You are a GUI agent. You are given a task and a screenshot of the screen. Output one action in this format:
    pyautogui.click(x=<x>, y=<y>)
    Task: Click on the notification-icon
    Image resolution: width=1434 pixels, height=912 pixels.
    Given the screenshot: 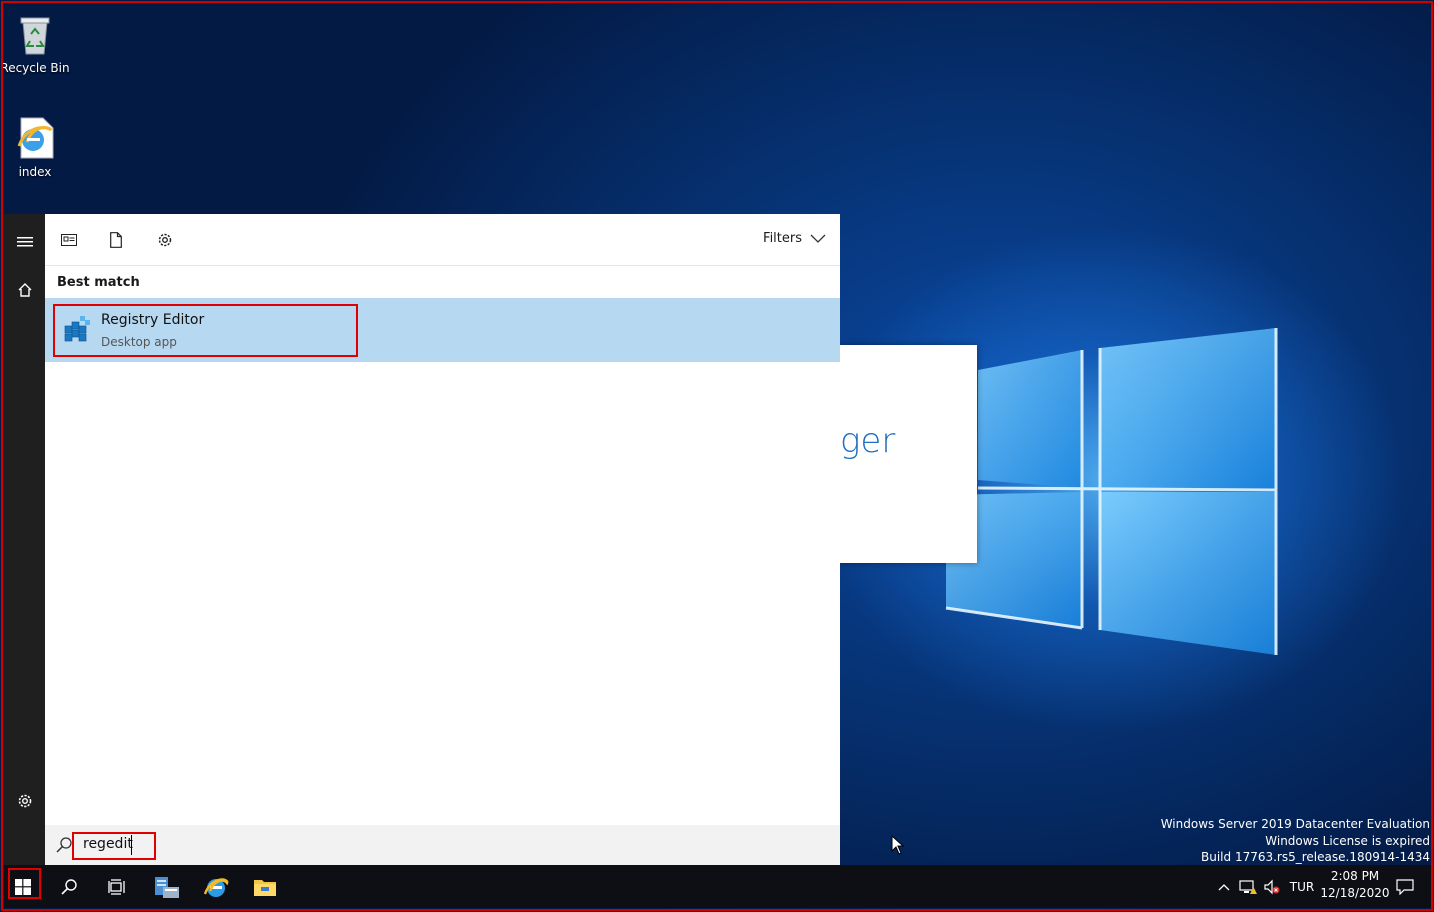 What is the action you would take?
    pyautogui.click(x=1405, y=886)
    